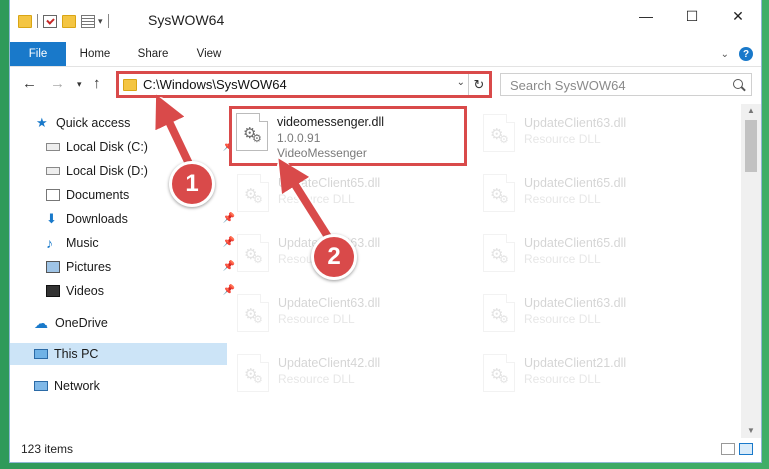 The height and width of the screenshot is (469, 769). I want to click on step-badge-2: 2, so click(334, 257).